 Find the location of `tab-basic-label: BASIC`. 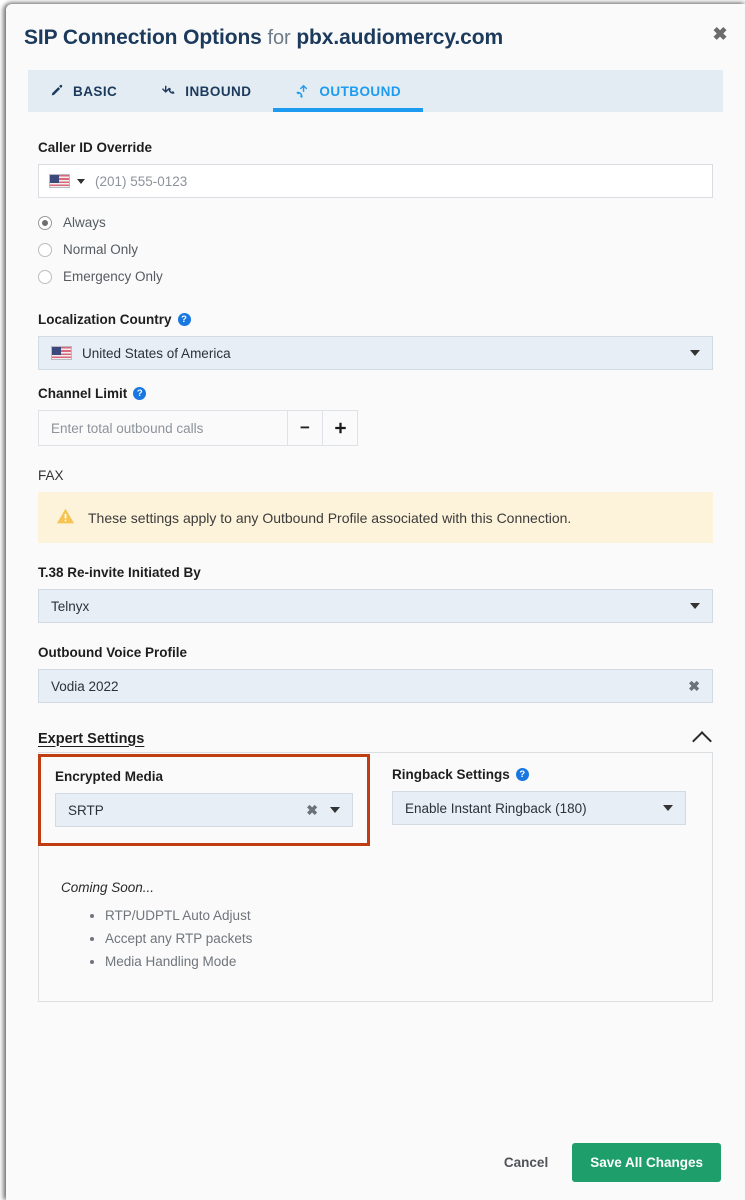

tab-basic-label: BASIC is located at coordinates (95, 91).